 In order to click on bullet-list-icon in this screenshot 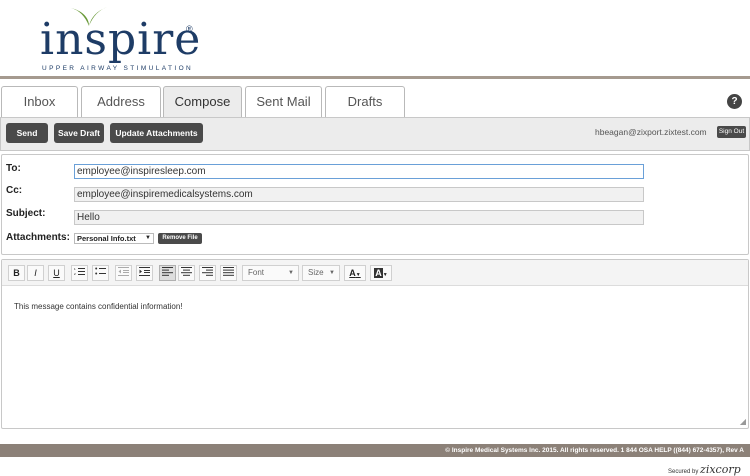, I will do `click(100, 273)`.